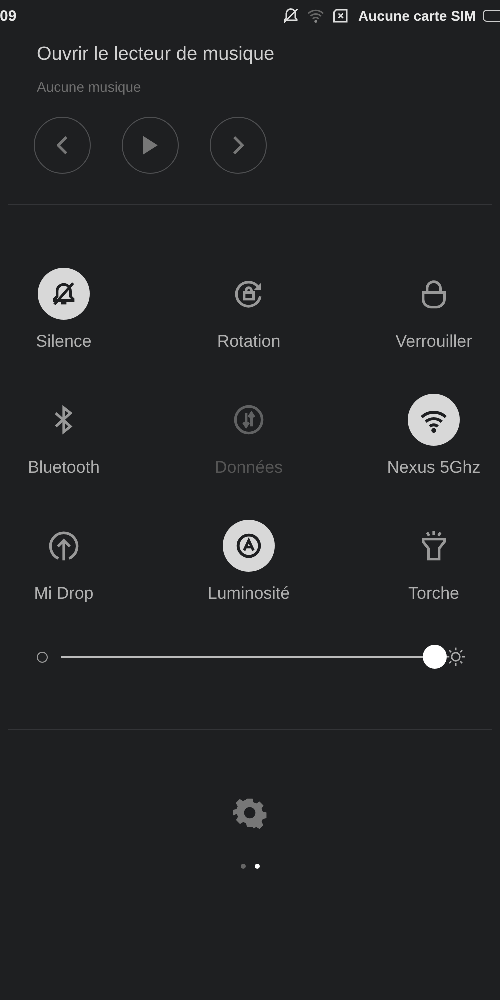 This screenshot has width=500, height=1000. I want to click on sun-icon, so click(456, 657).